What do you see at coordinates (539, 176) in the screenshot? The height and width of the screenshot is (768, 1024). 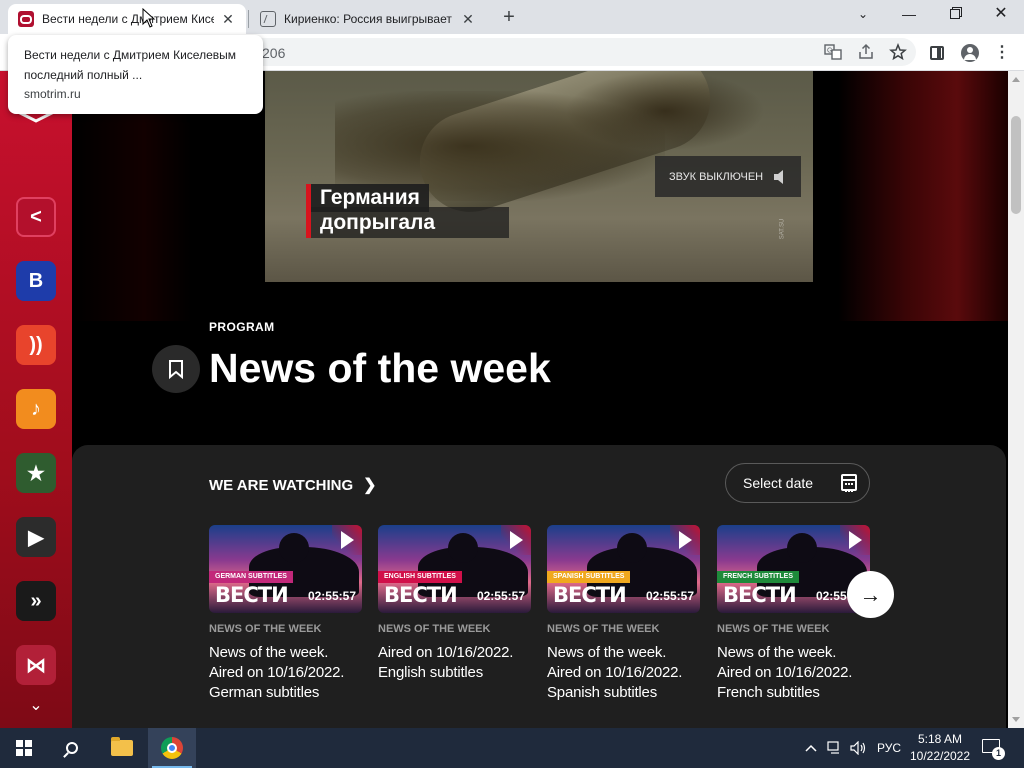 I see `video-player: допрыгала Германия ЗВУК ВЫКЛЮЧЕН SAT.SU` at bounding box center [539, 176].